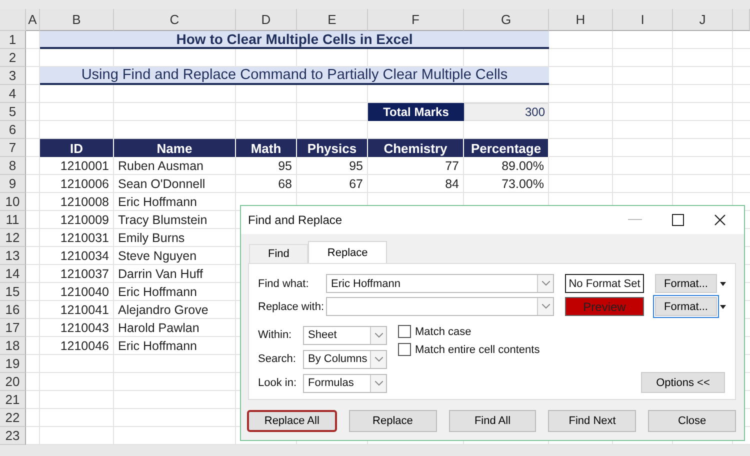  Describe the element at coordinates (295, 220) in the screenshot. I see `dialog-title: Find and Replace` at that location.